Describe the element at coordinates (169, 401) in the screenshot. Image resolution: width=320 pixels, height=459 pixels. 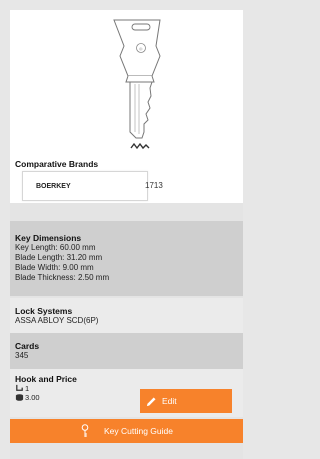
I see `edit-label: Edit` at that location.